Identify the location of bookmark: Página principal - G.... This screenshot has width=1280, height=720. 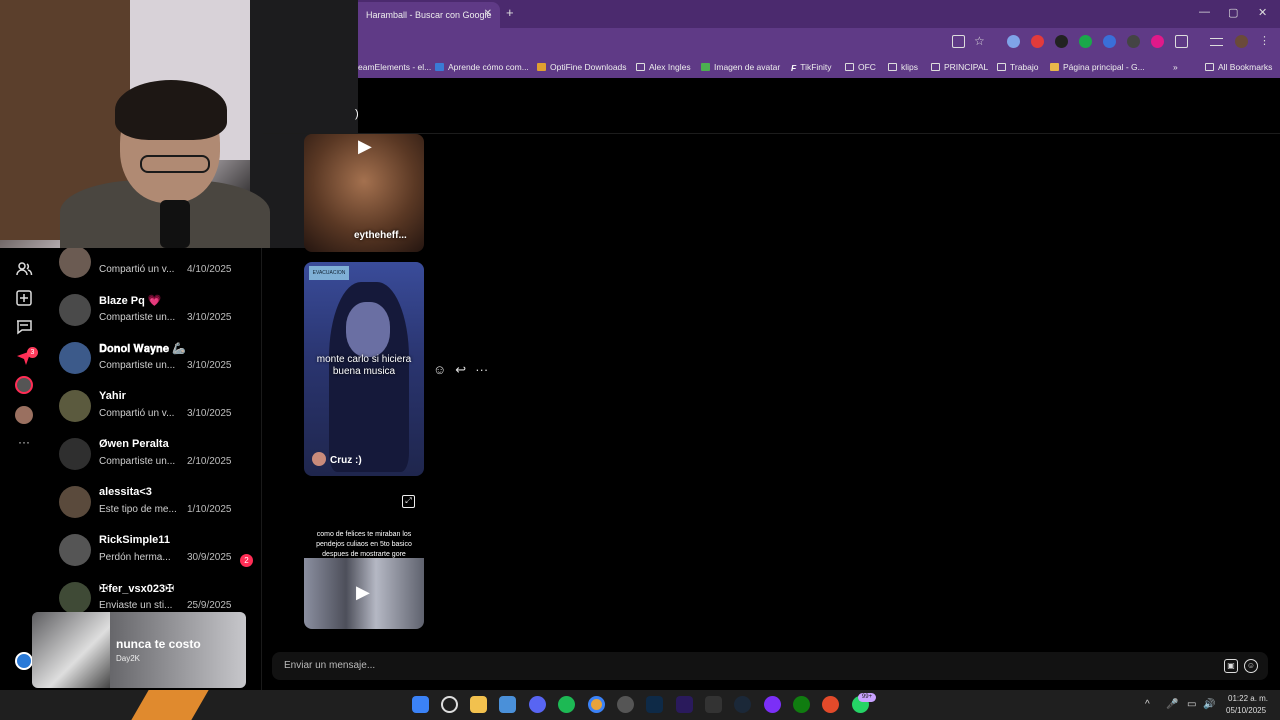
(1097, 67).